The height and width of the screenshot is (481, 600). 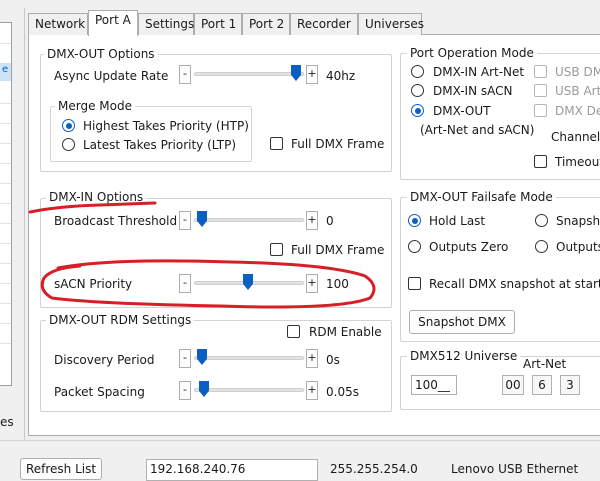 What do you see at coordinates (515, 469) in the screenshot?
I see `network-adapter-name: Lenovo USB Ethernet` at bounding box center [515, 469].